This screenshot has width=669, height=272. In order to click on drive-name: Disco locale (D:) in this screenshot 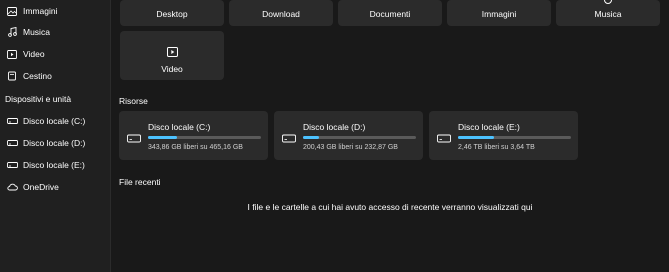, I will do `click(334, 127)`.